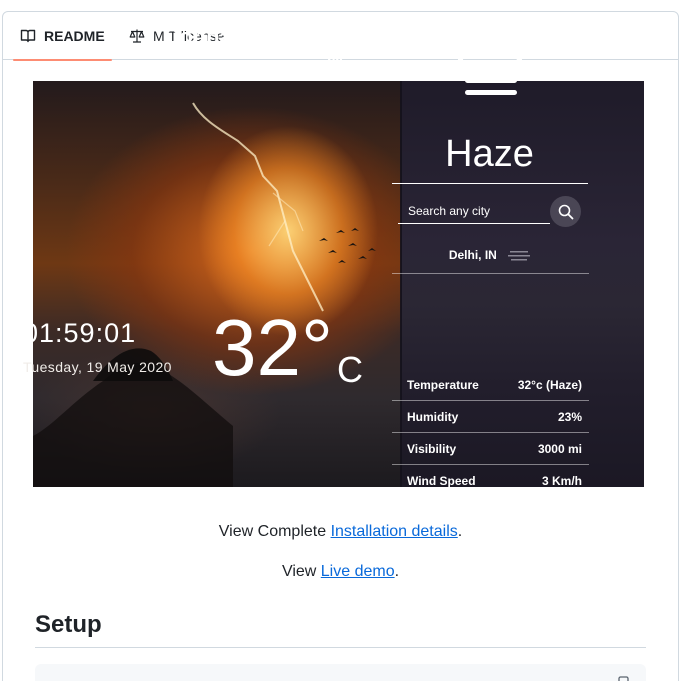 The width and height of the screenshot is (681, 681). I want to click on stat-label: Temperature, so click(443, 385).